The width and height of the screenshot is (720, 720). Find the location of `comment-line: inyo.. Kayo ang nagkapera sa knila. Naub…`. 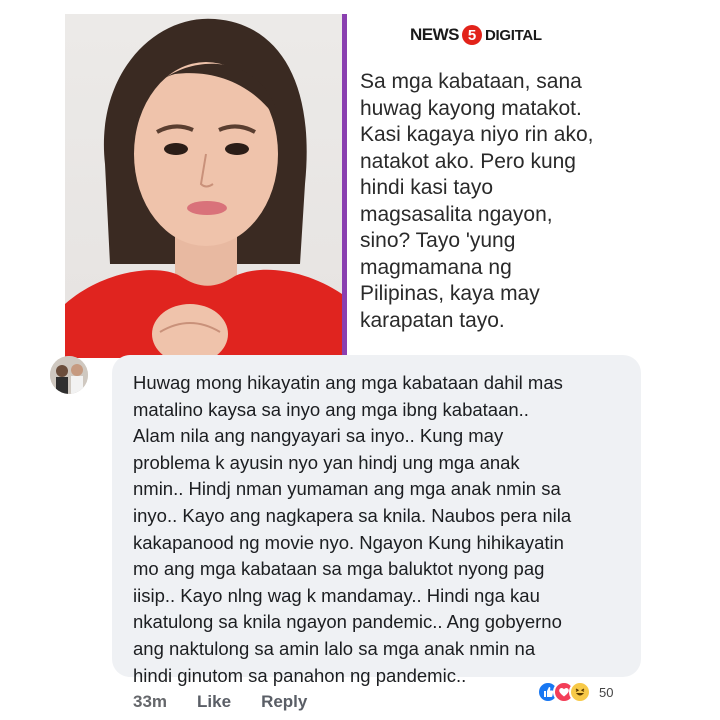

comment-line: inyo.. Kayo ang nagkapera sa knila. Naub… is located at coordinates (352, 515).